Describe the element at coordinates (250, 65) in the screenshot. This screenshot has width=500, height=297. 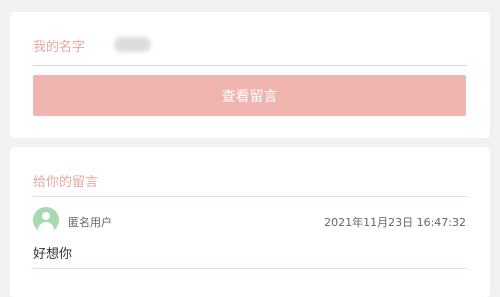
I see `name-divider` at that location.